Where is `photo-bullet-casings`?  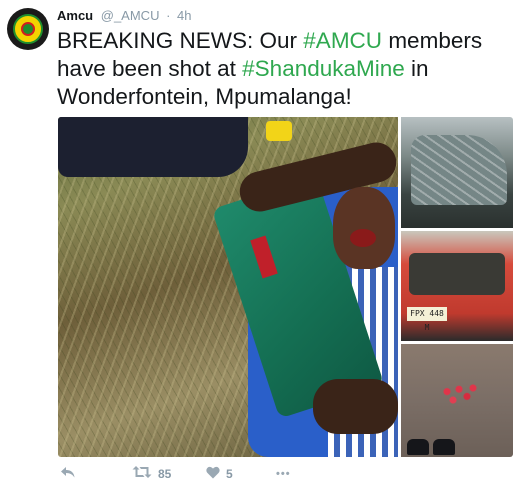
photo-bullet-casings is located at coordinates (457, 400).